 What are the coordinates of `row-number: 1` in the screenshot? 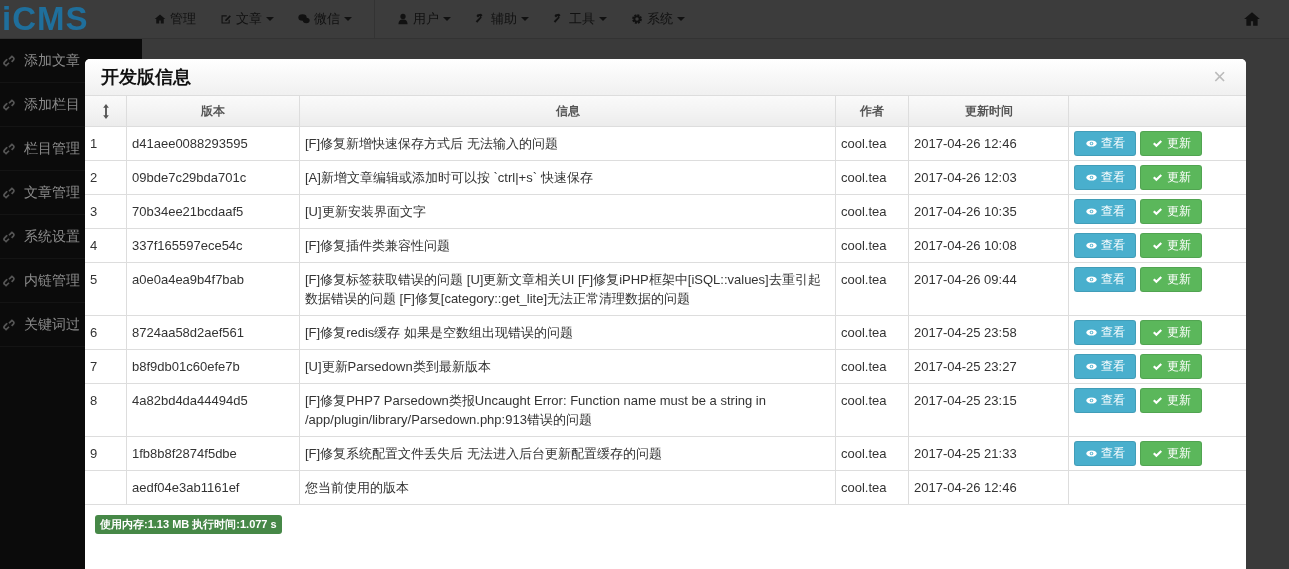 It's located at (94, 143).